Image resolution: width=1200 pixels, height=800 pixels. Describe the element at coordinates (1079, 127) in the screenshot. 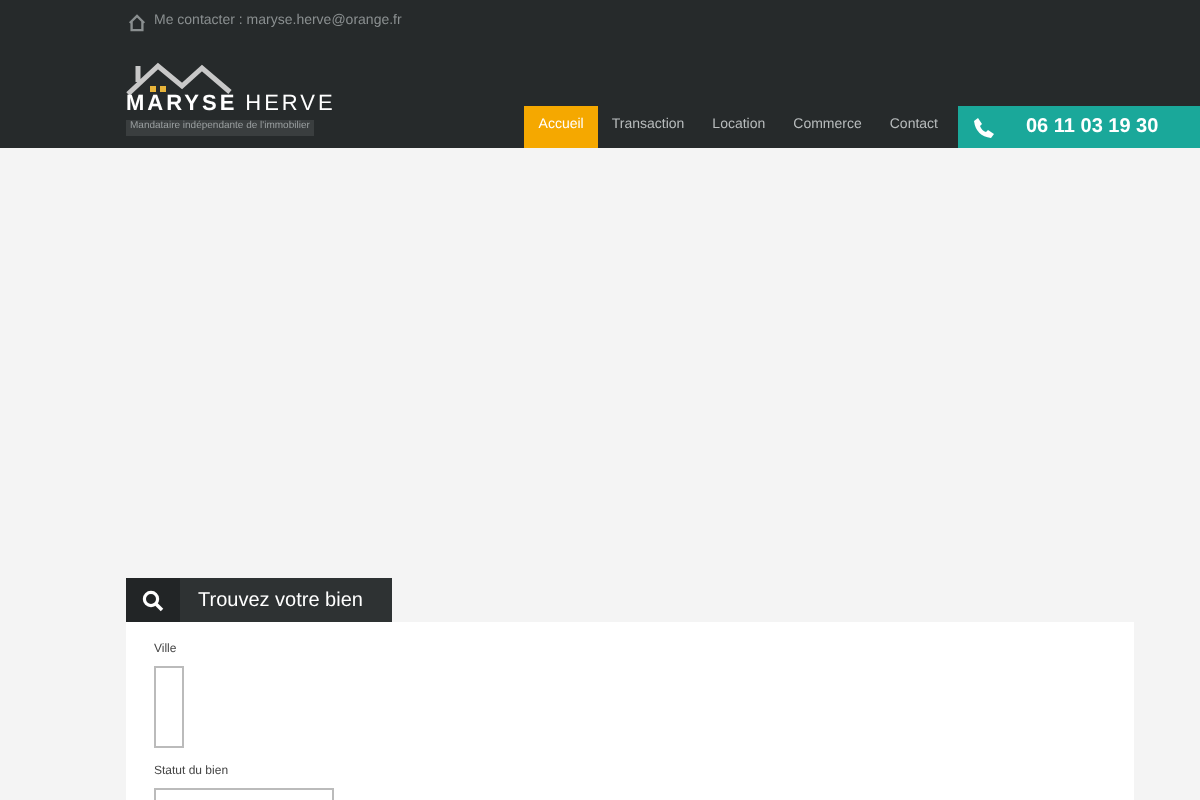

I see `phone-banner: 06 11 03 19 30` at that location.